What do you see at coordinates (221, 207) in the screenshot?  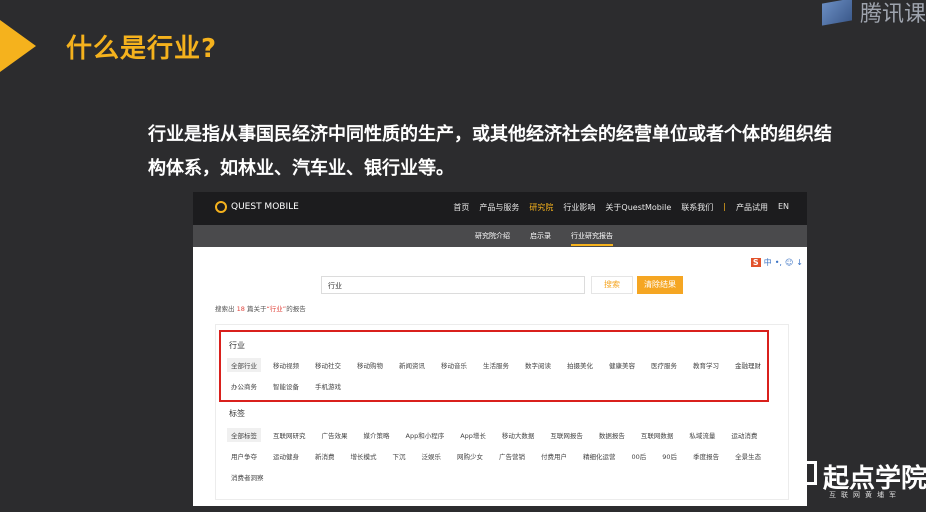 I see `questmobile-ring-icon` at bounding box center [221, 207].